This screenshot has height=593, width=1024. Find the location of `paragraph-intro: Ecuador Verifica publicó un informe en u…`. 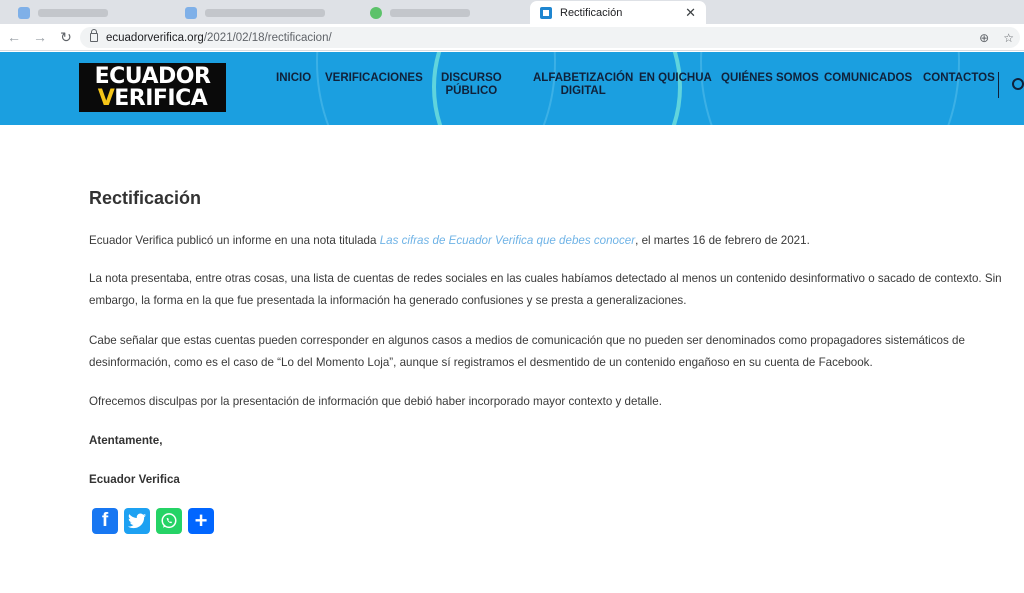

paragraph-intro: Ecuador Verifica publicó un informe en u… is located at coordinates (449, 240).